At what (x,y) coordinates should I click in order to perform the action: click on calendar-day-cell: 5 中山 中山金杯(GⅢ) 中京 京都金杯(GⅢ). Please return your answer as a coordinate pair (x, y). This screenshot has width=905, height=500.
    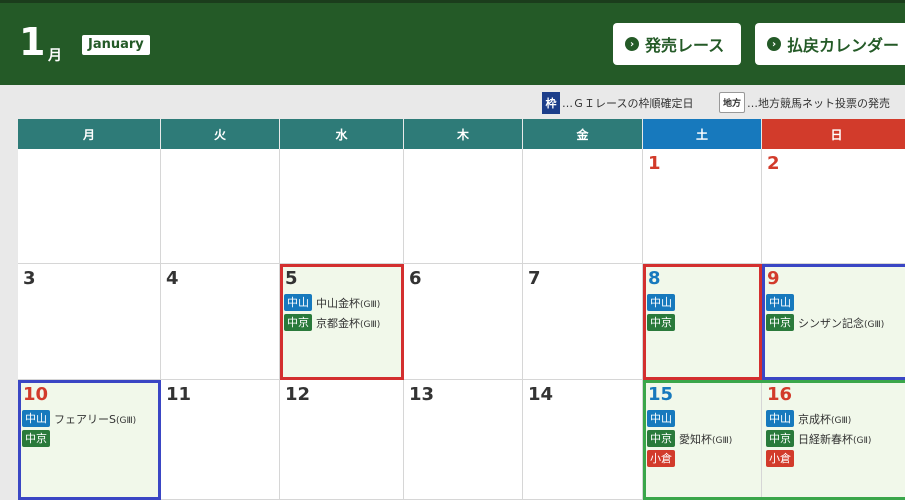
    Looking at the image, I should click on (342, 322).